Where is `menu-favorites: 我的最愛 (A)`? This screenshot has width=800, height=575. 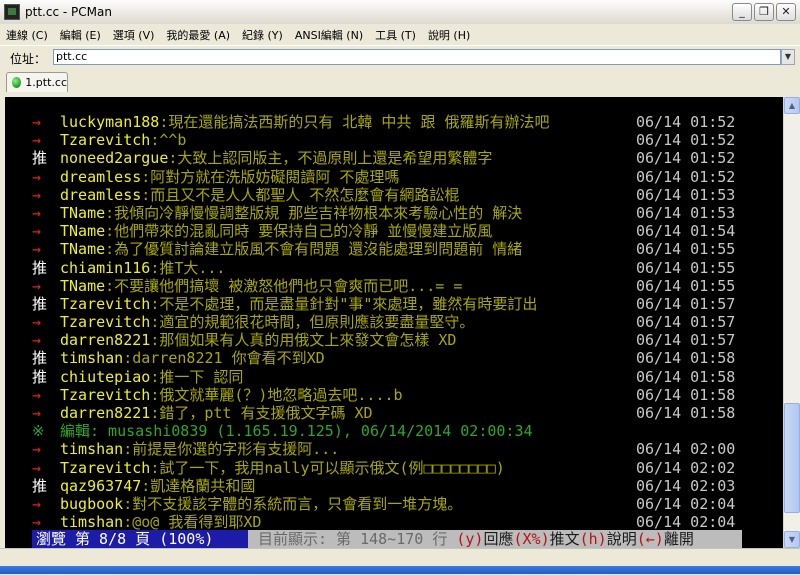
menu-favorites: 我的最愛 (A) is located at coordinates (198, 35).